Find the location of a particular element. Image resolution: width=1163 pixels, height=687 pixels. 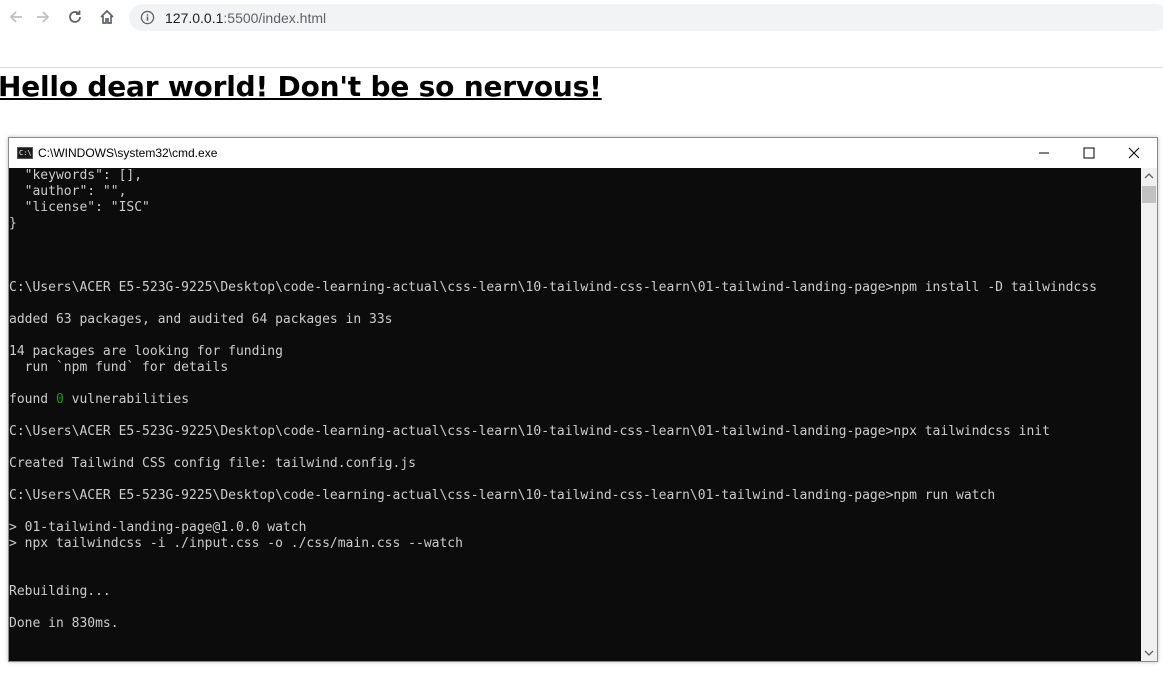

cmd-line: run `npm fund` for details is located at coordinates (119, 367).